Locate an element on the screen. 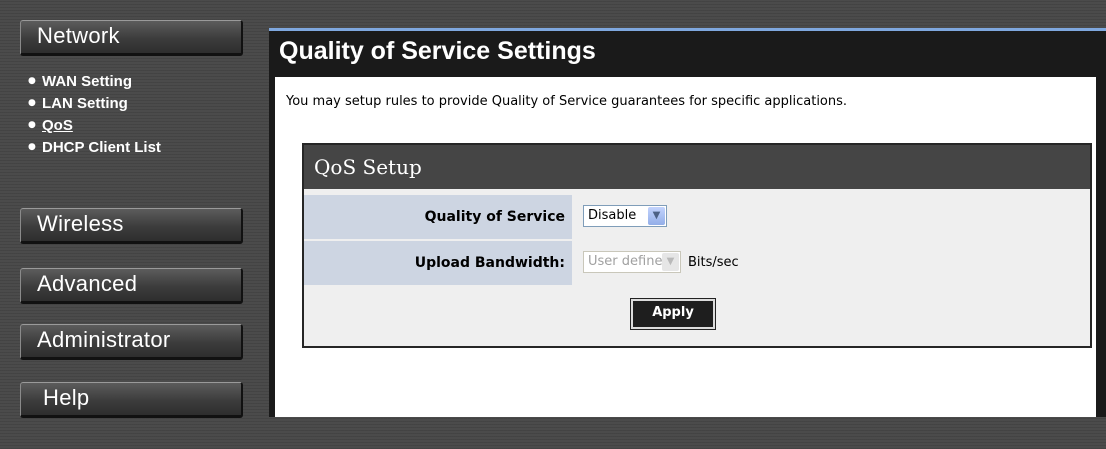 Image resolution: width=1106 pixels, height=449 pixels. subnav-label: WAN Setting is located at coordinates (87, 81).